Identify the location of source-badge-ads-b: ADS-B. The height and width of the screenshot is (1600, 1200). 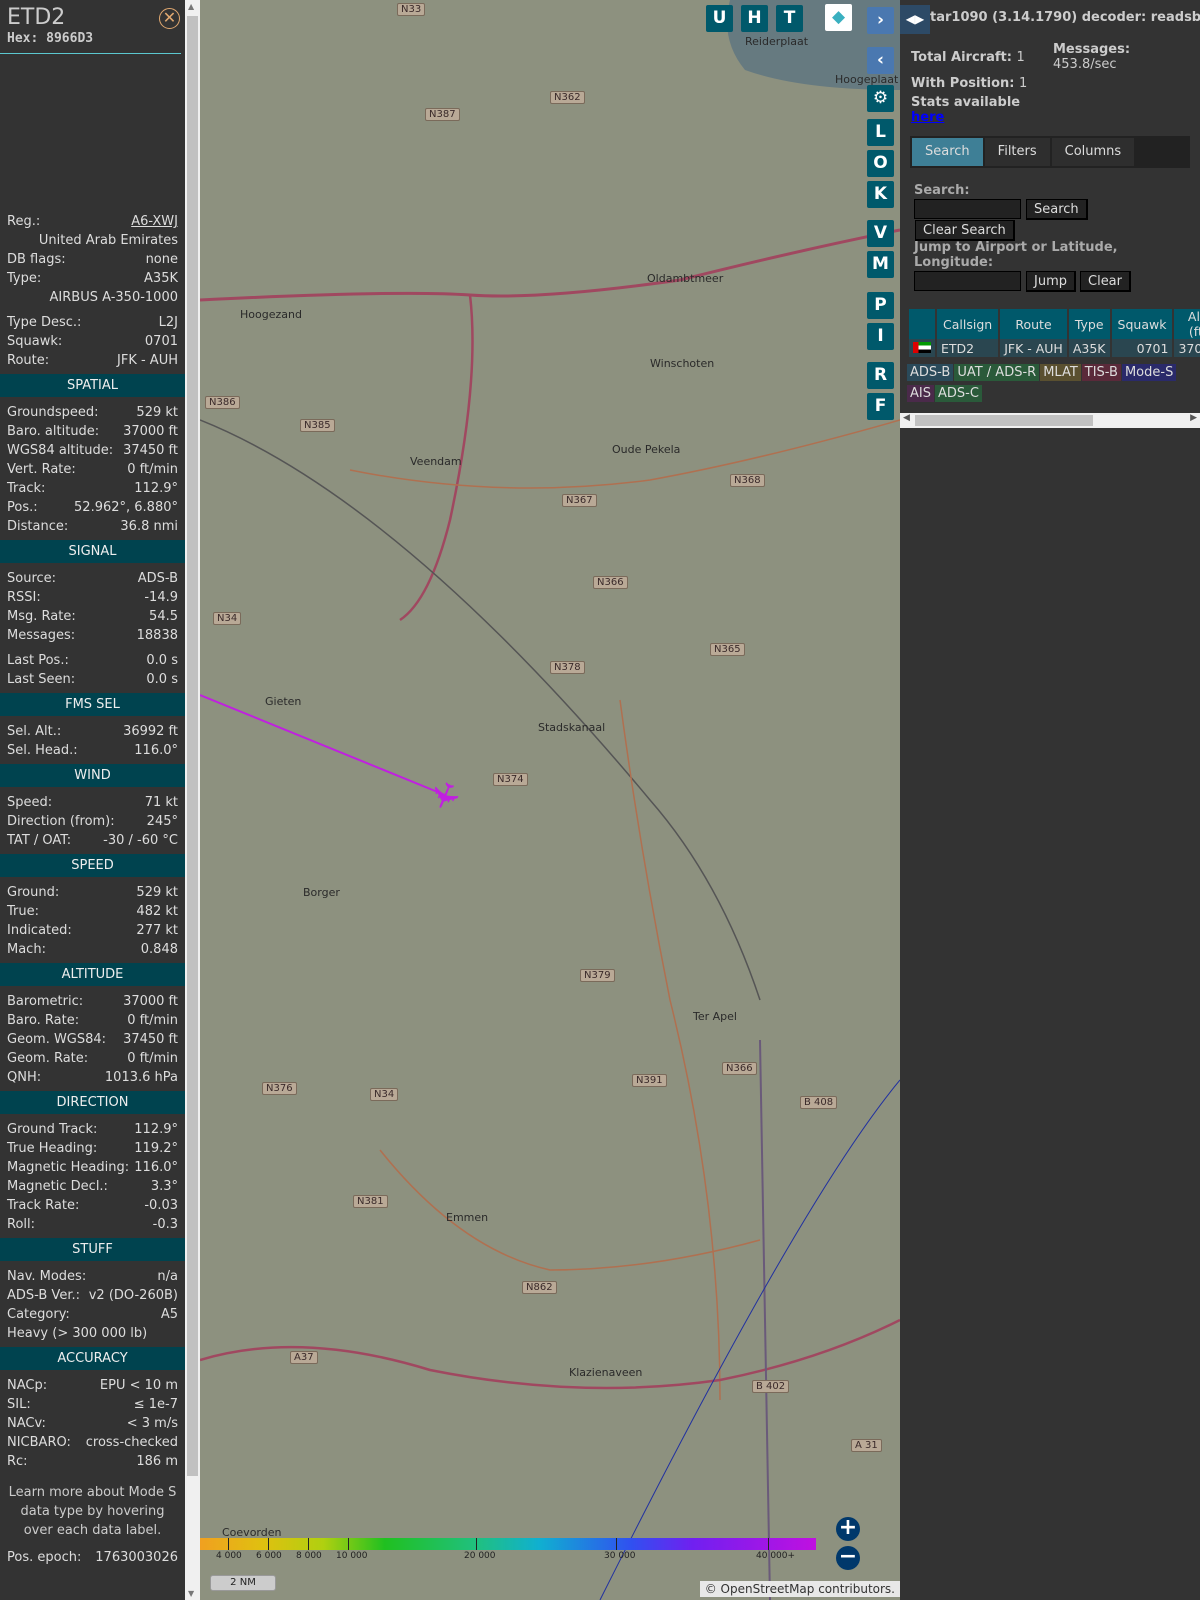
(930, 372).